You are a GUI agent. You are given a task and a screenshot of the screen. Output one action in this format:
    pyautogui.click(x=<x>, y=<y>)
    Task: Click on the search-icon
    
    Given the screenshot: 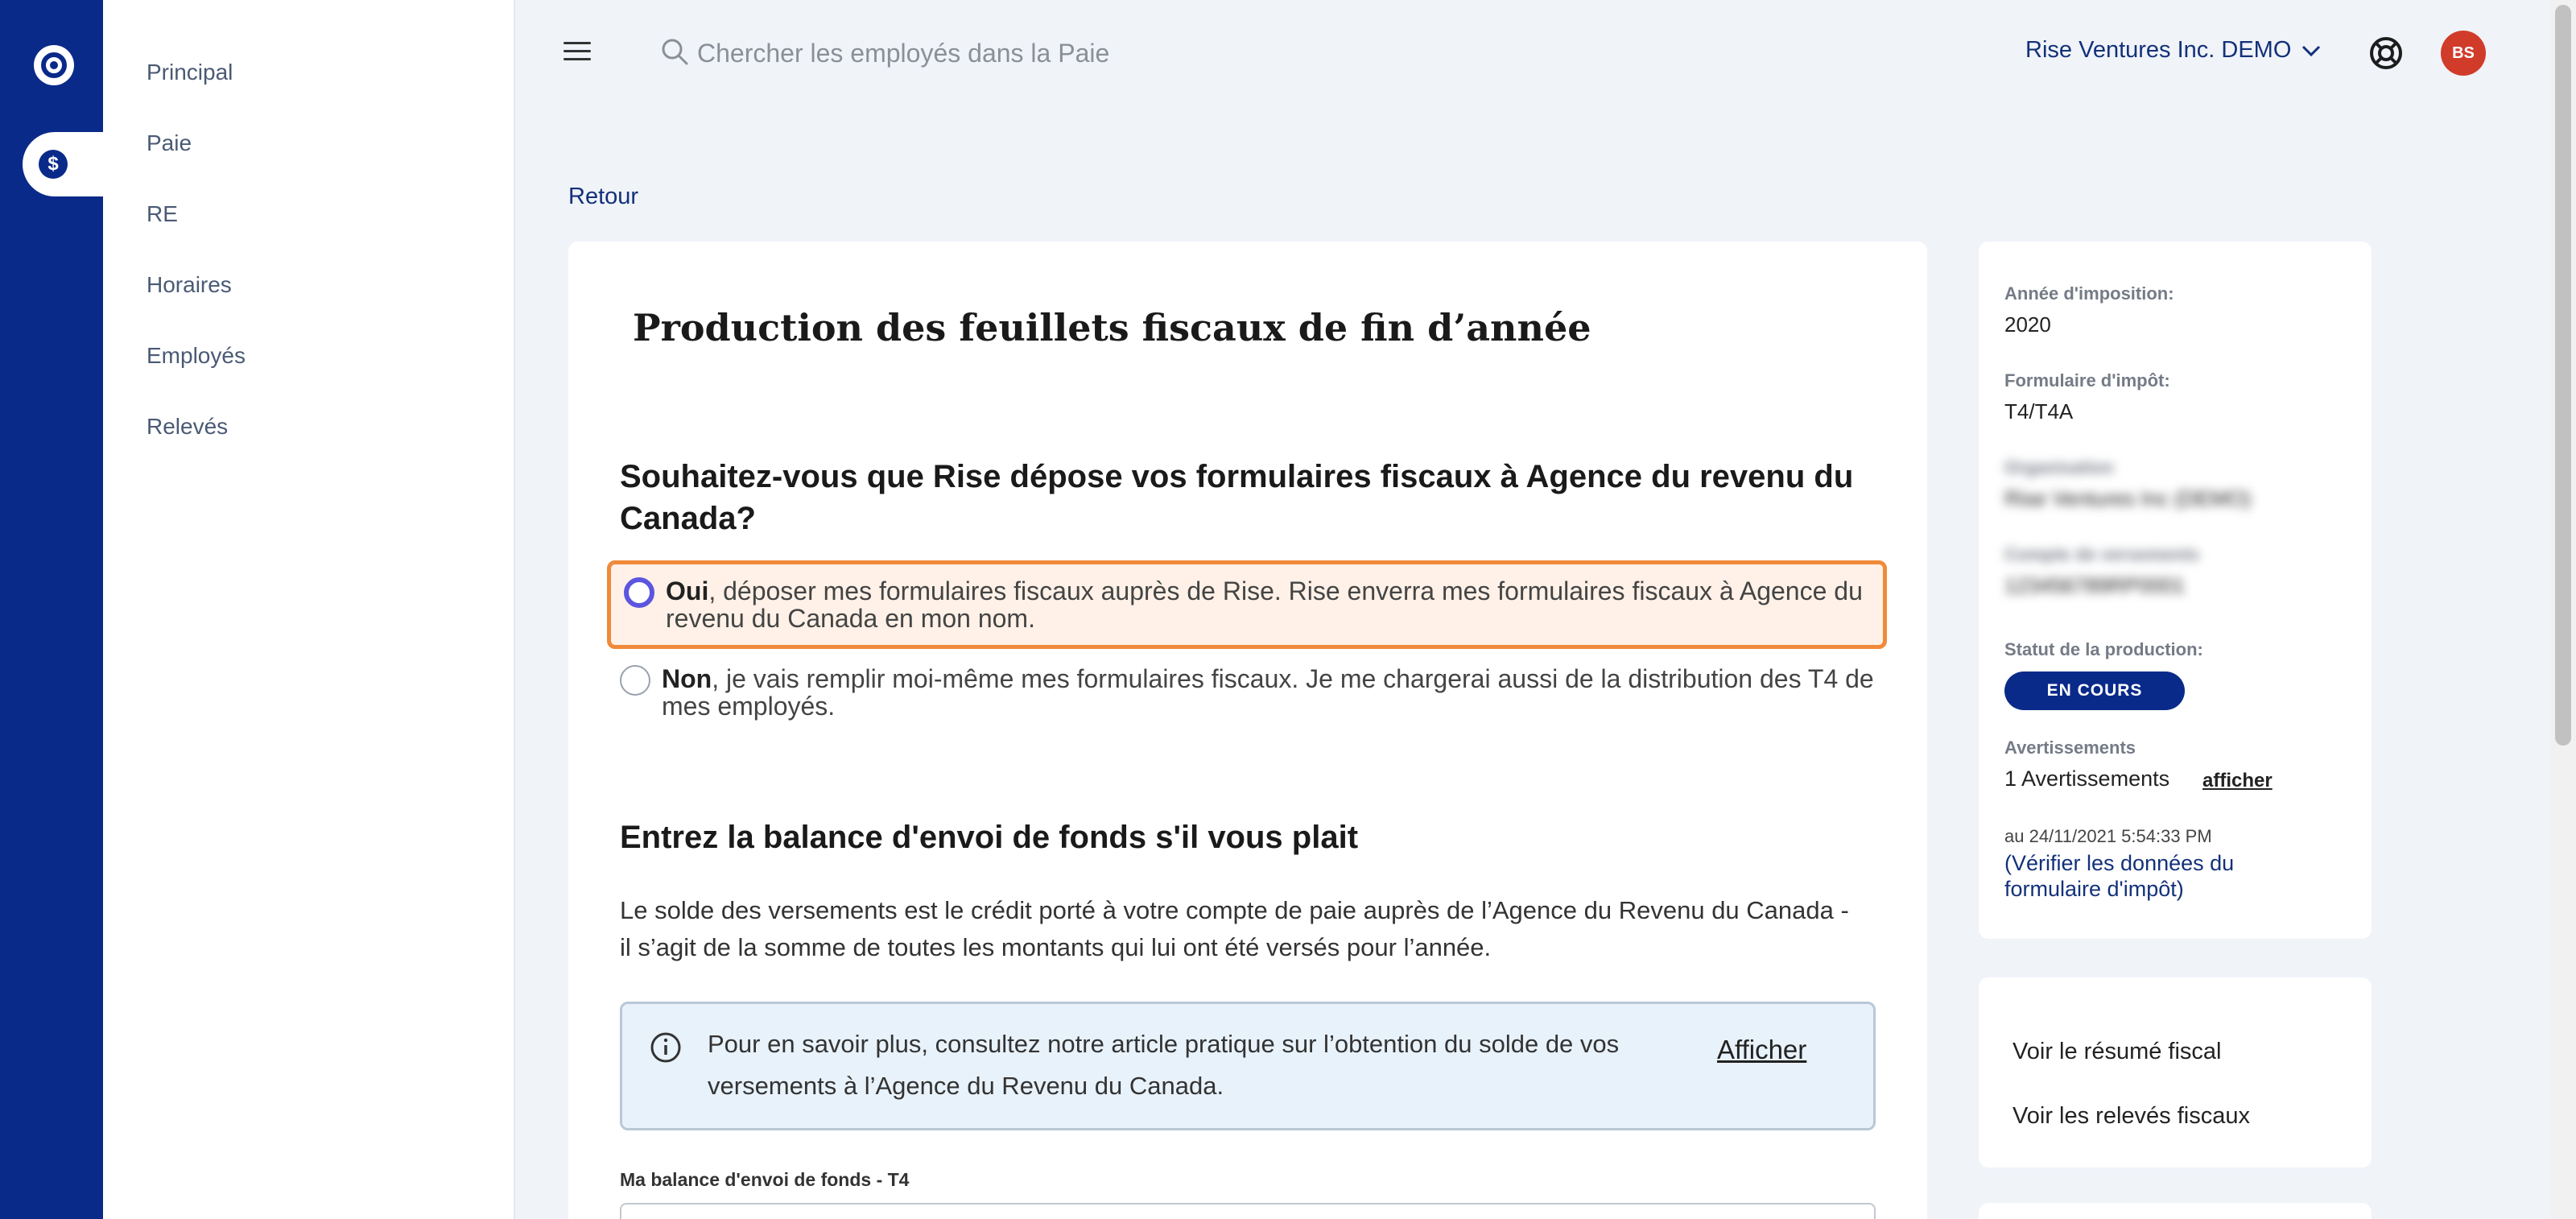 What is the action you would take?
    pyautogui.click(x=675, y=52)
    